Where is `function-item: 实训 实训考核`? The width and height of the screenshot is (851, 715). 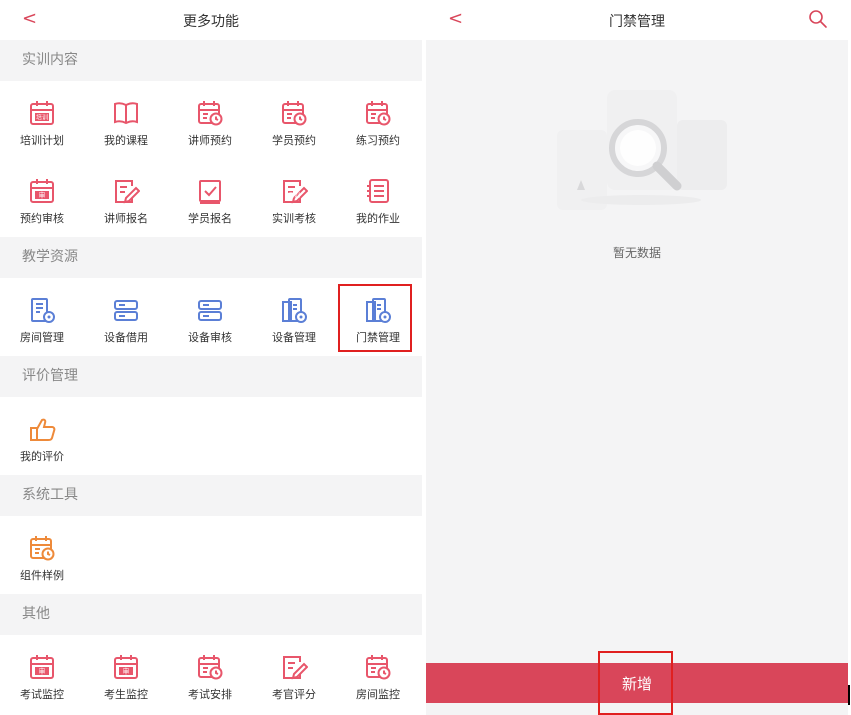 function-item: 实训 实训考核 is located at coordinates (294, 198).